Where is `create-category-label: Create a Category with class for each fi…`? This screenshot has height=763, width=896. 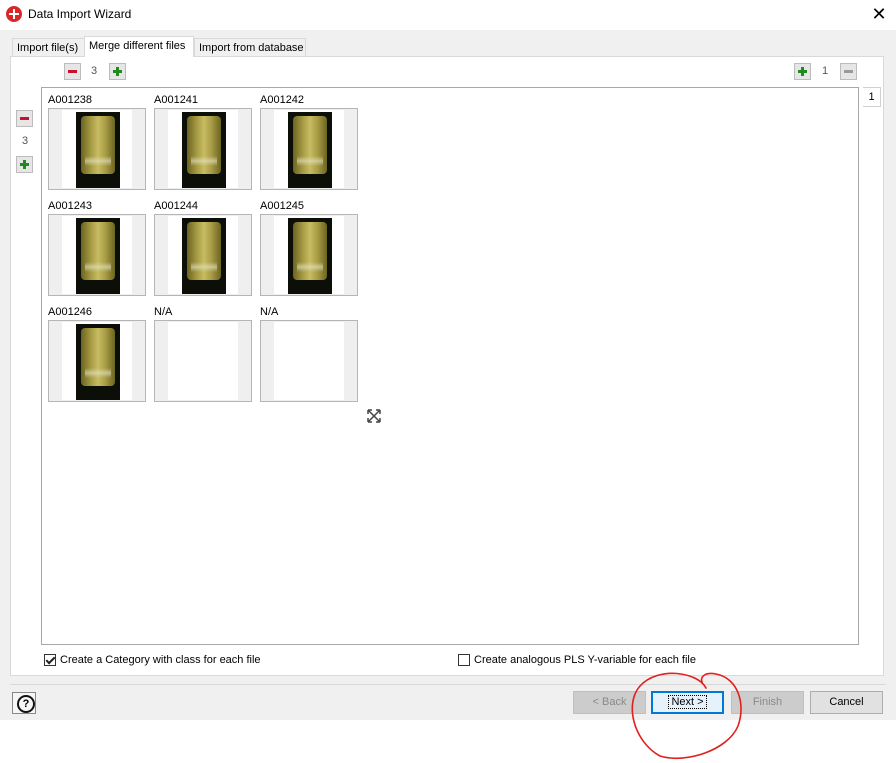
create-category-label: Create a Category with class for each fi… is located at coordinates (160, 660).